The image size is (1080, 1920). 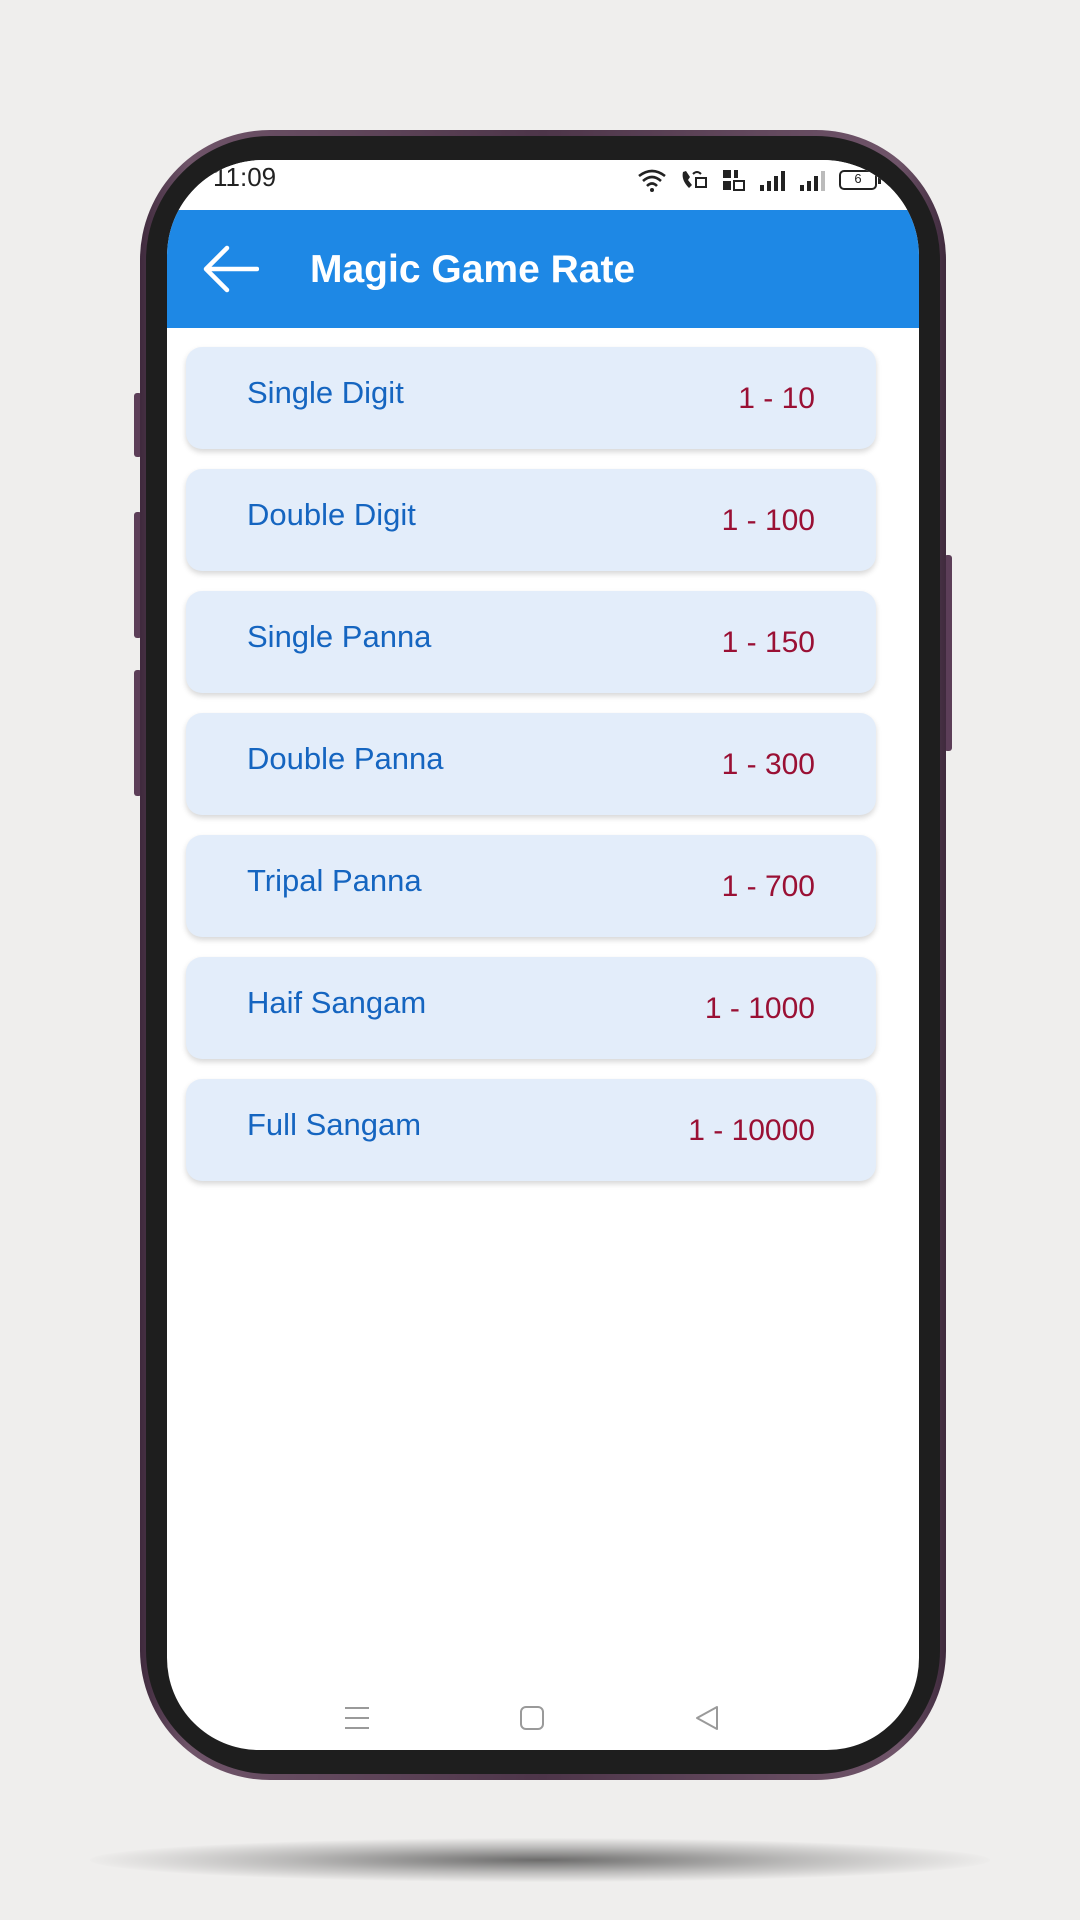 I want to click on battery-icon: 6, so click(x=860, y=180).